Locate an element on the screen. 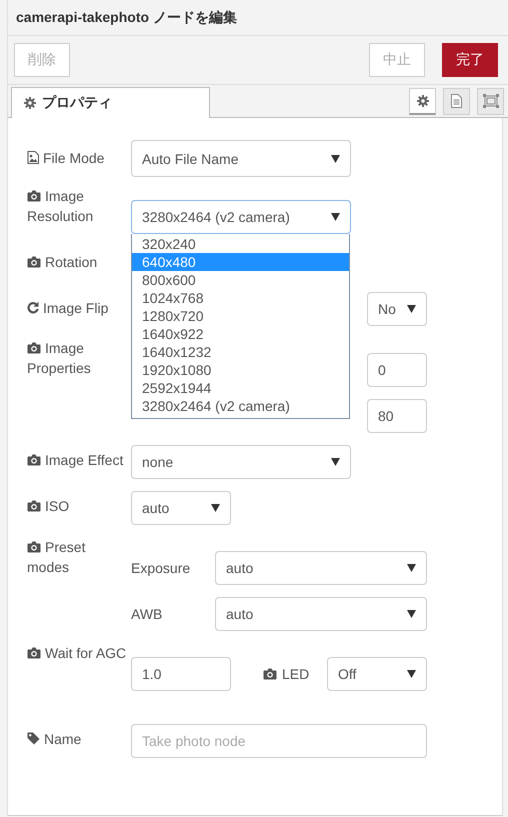 The width and height of the screenshot is (508, 817). select-field: Auto File Name is located at coordinates (241, 158).